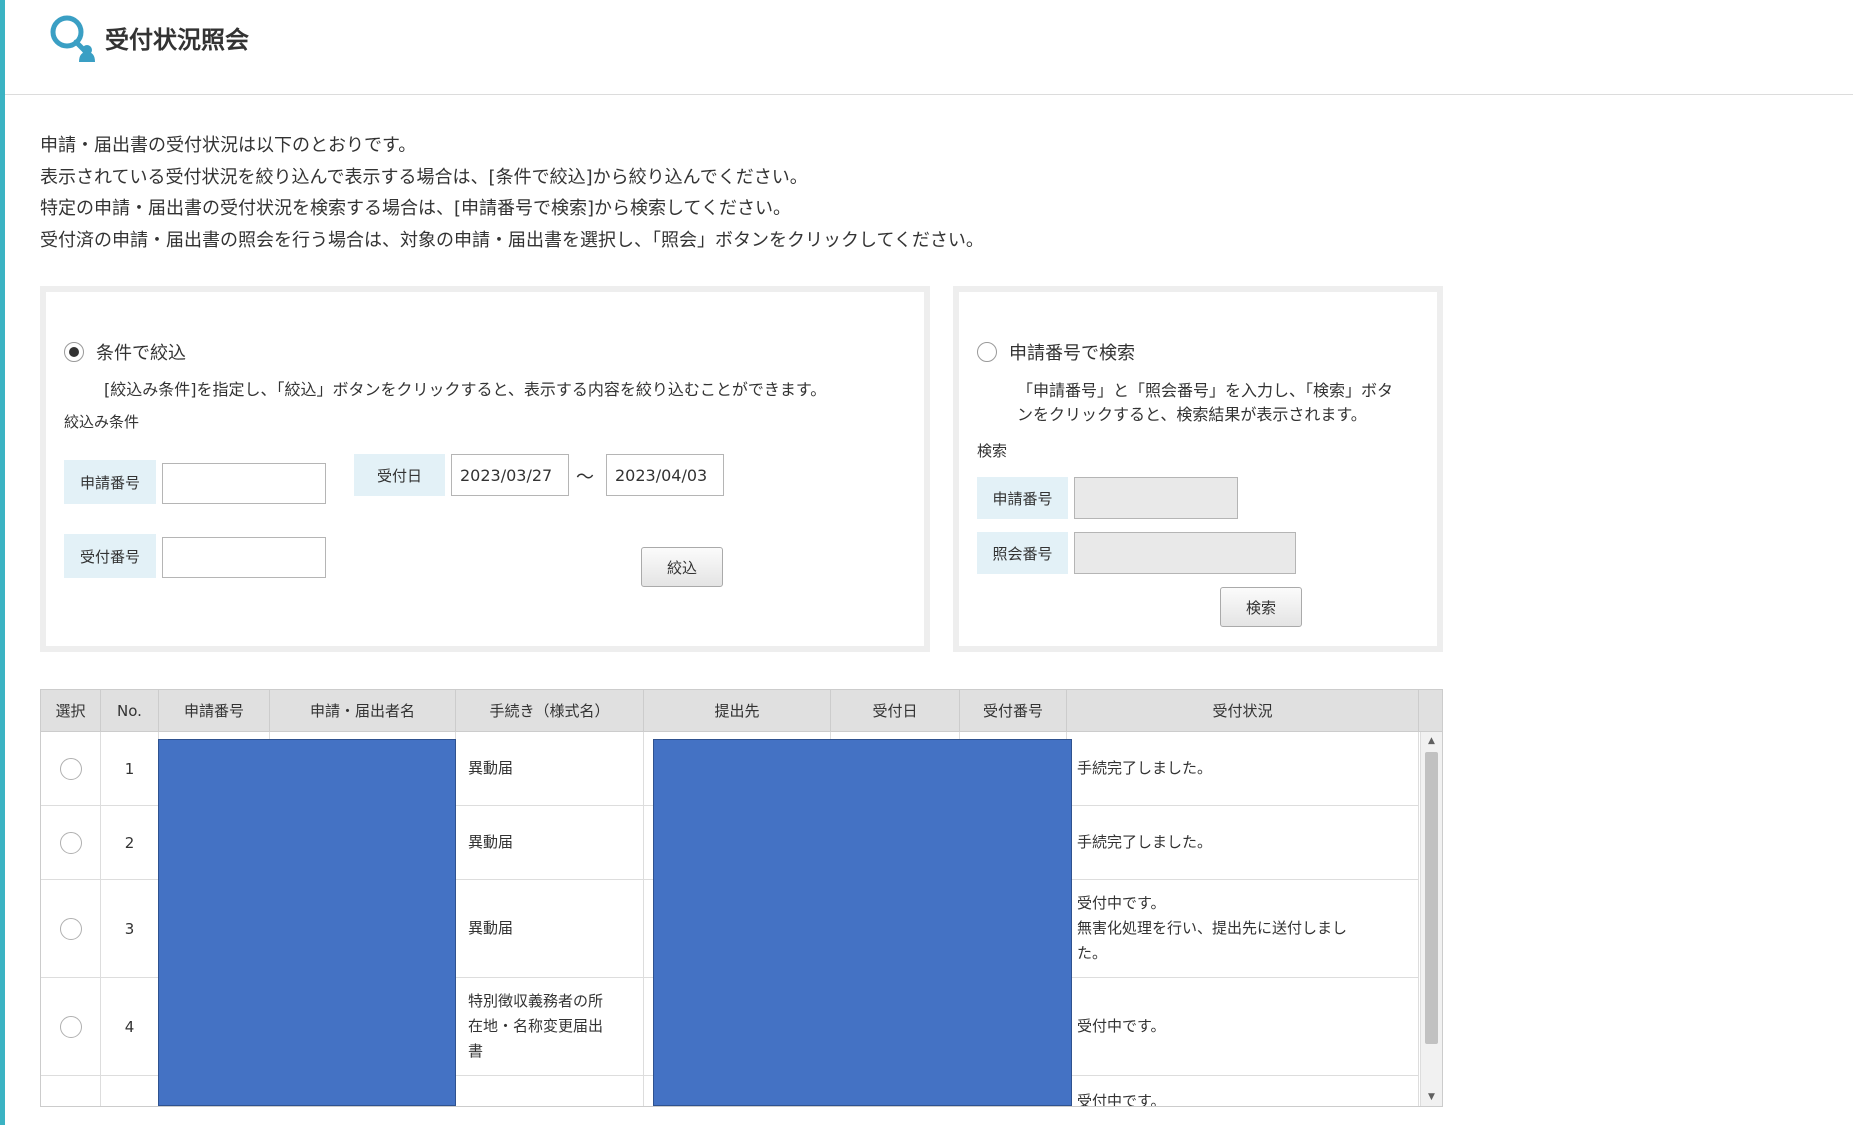  Describe the element at coordinates (550, 1091) in the screenshot. I see `row-procedure` at that location.